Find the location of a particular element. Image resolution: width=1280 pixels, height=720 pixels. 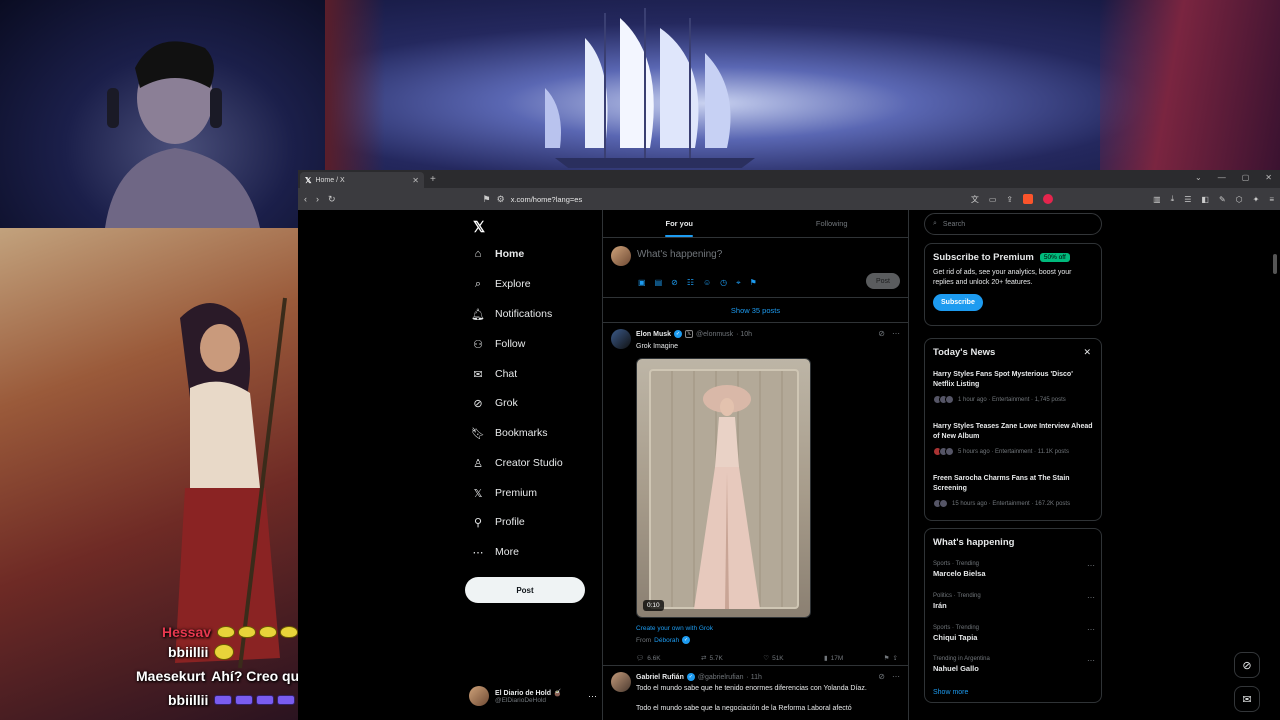

nav-item-notifications: 🔔︎ Notifications is located at coordinates (511, 314).